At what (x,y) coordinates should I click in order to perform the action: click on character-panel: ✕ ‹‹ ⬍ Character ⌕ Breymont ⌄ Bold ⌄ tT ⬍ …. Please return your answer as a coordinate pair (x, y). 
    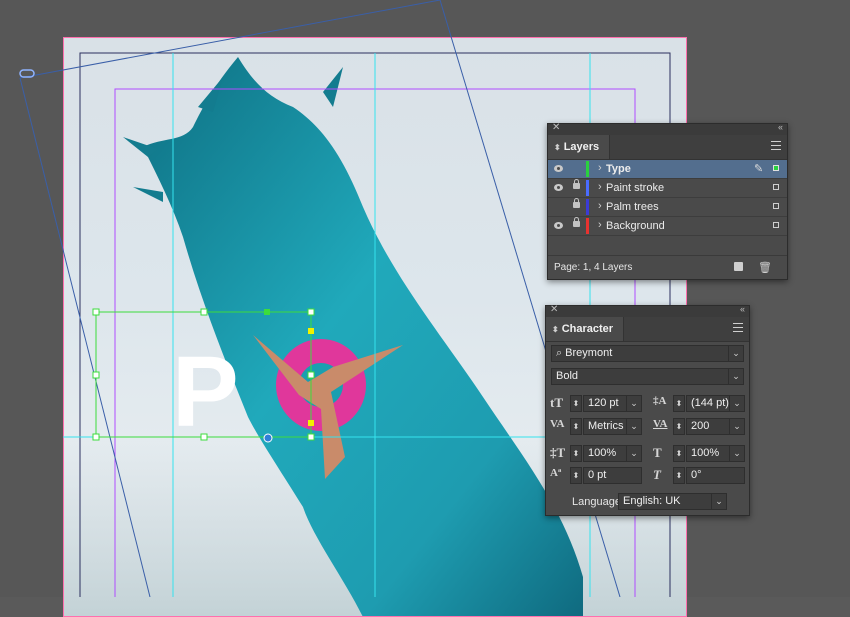
    Looking at the image, I should click on (647, 410).